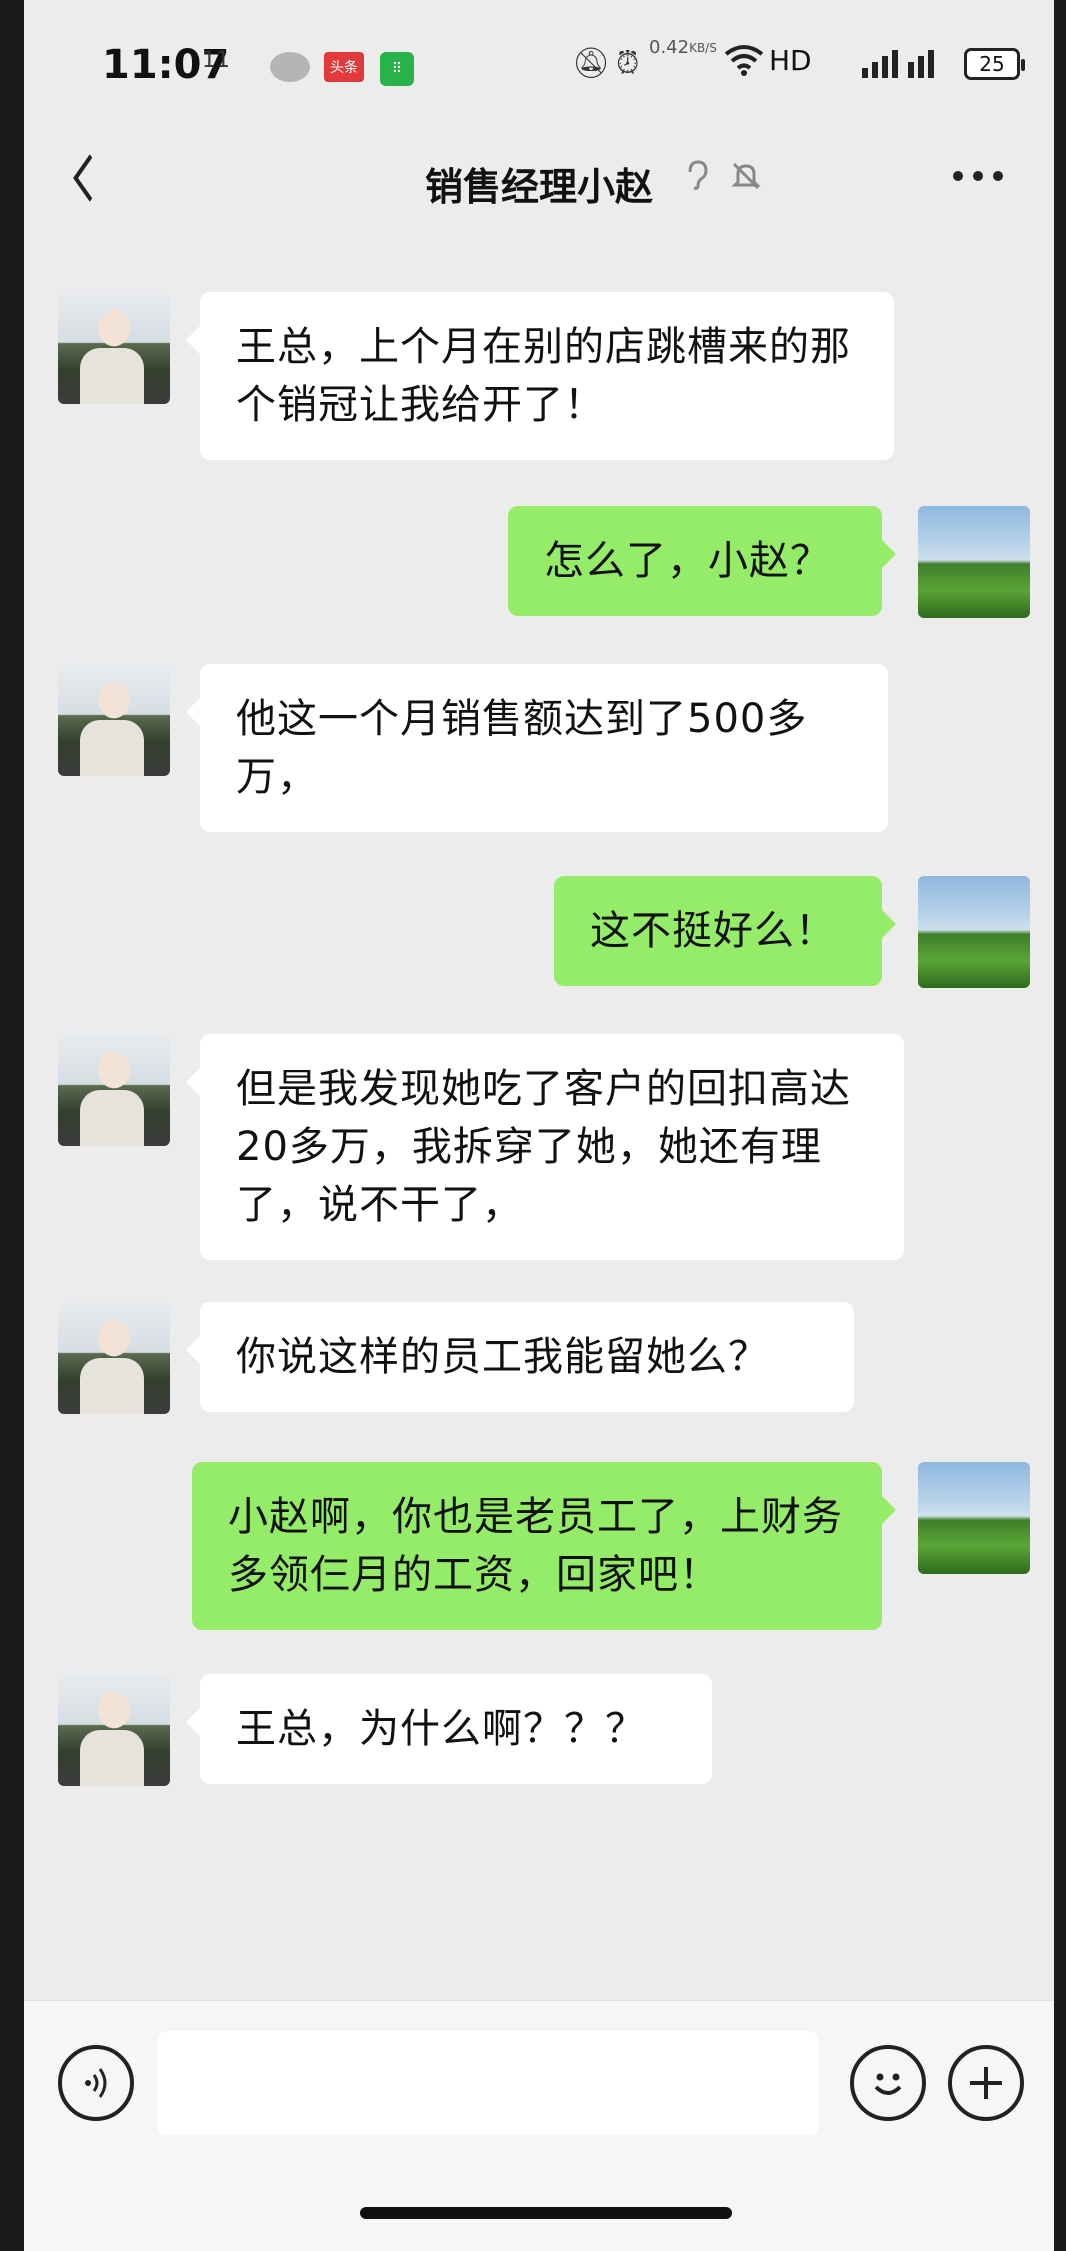  What do you see at coordinates (702, 561) in the screenshot?
I see `message-bubble: 怎么了，小赵？` at bounding box center [702, 561].